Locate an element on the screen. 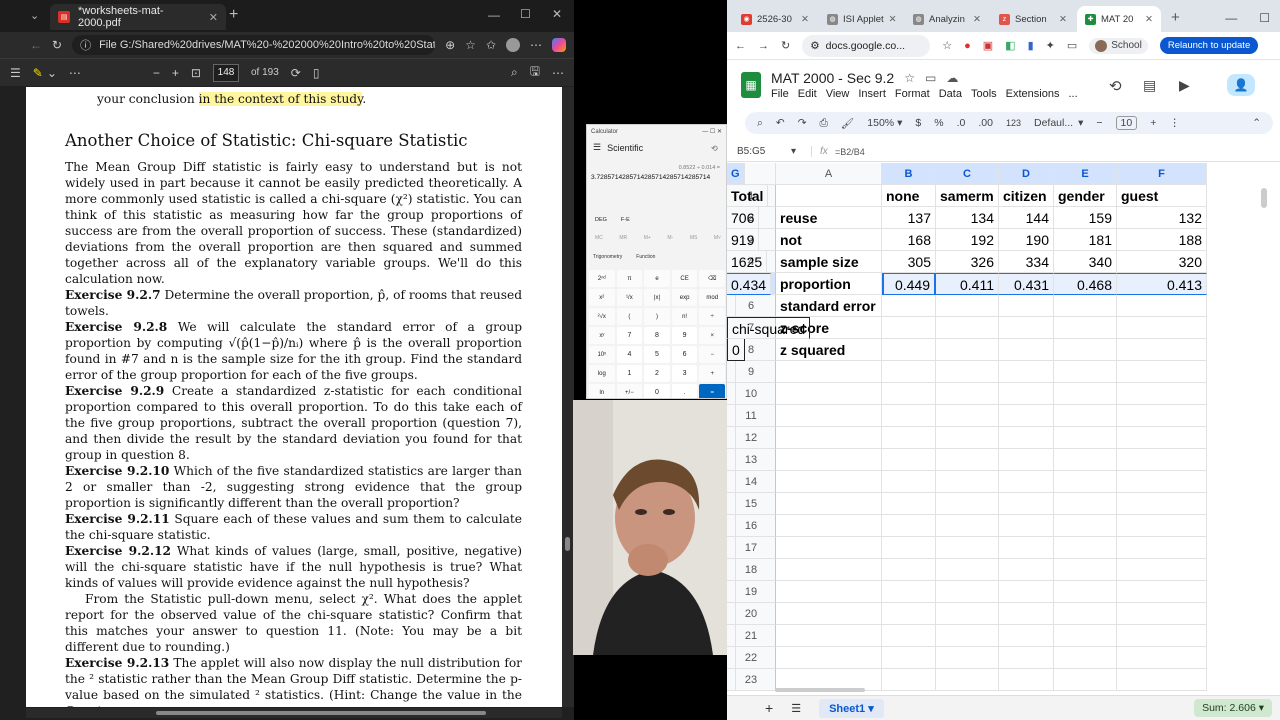  cell-a8: z squared is located at coordinates (829, 350).